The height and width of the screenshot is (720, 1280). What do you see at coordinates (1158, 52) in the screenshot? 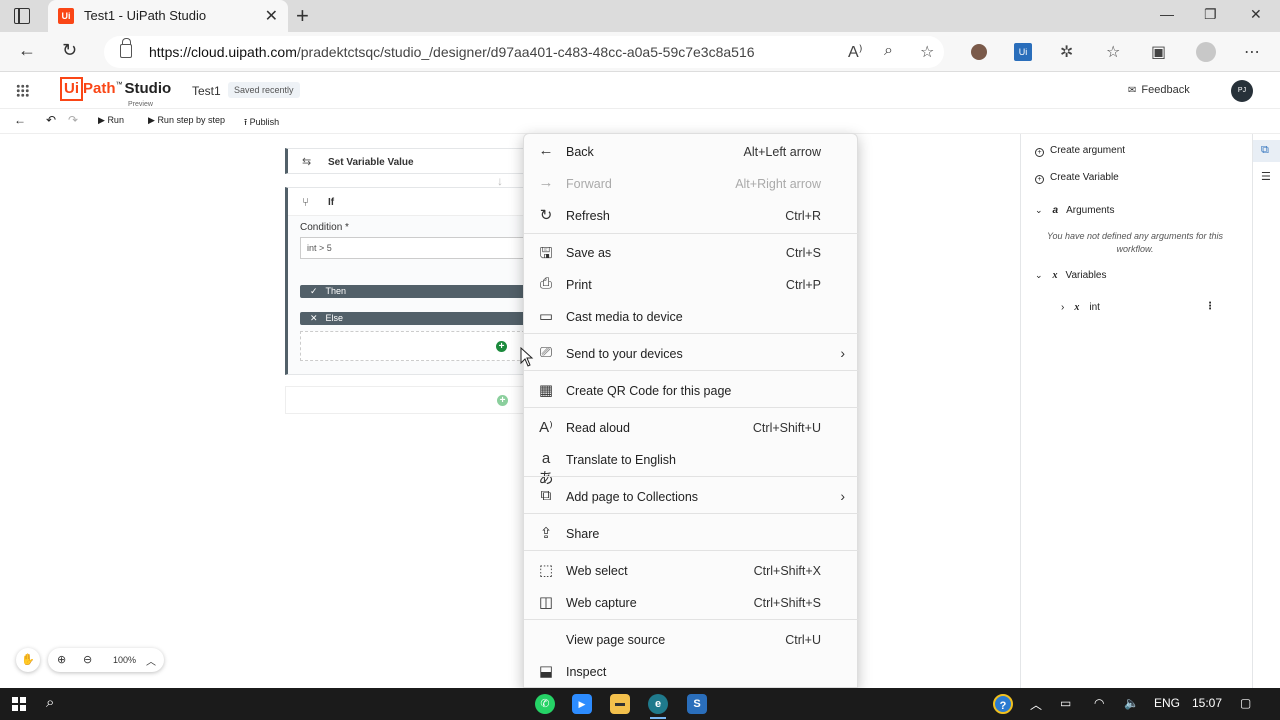
I see `collections-icon: ▣` at bounding box center [1158, 52].